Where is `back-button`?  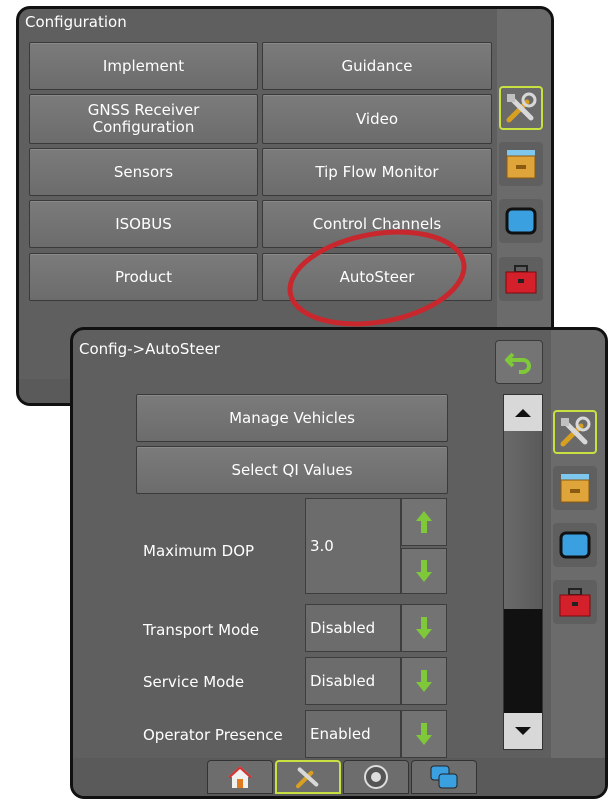
back-button is located at coordinates (519, 362).